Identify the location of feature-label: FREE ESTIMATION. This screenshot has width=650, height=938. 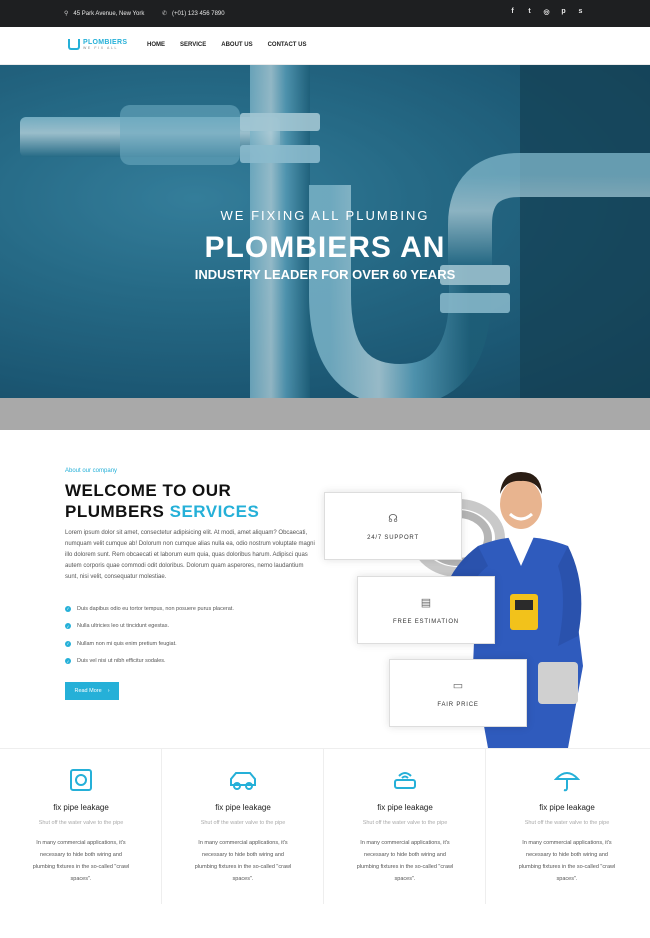
(426, 622).